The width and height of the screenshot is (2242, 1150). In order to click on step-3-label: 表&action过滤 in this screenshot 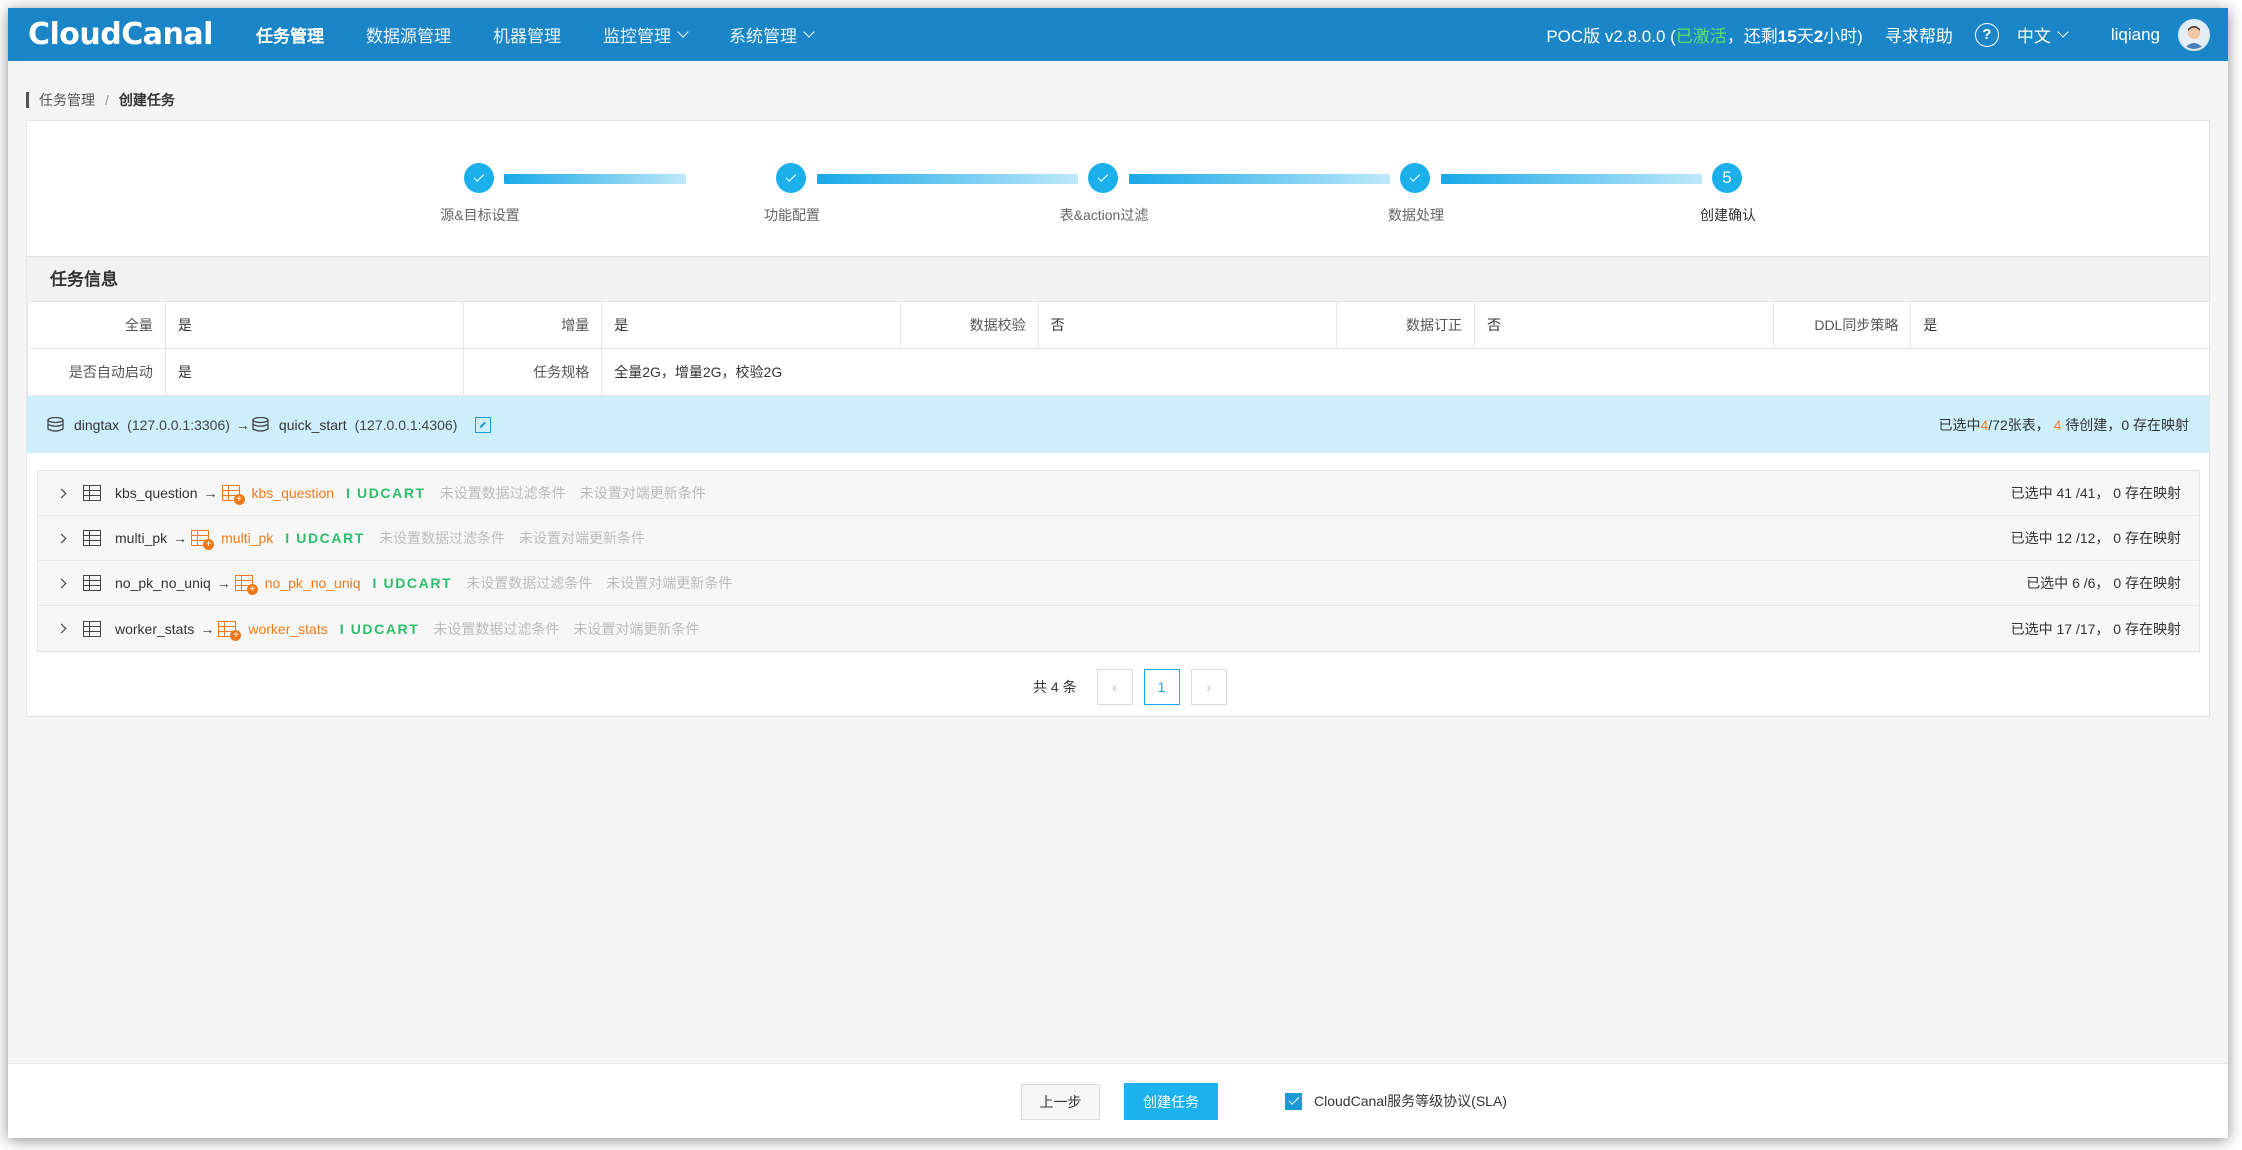, I will do `click(1104, 215)`.